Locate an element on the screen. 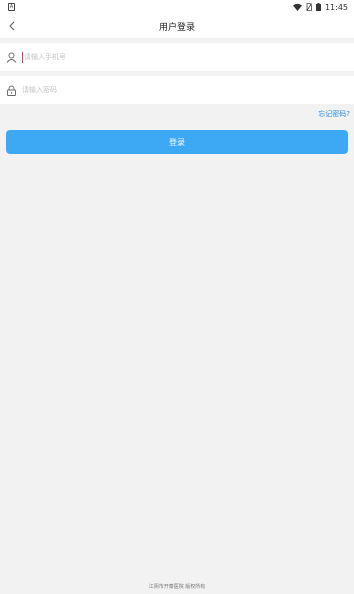 This screenshot has width=354, height=594. nav-bar: 用户登录 is located at coordinates (177, 26).